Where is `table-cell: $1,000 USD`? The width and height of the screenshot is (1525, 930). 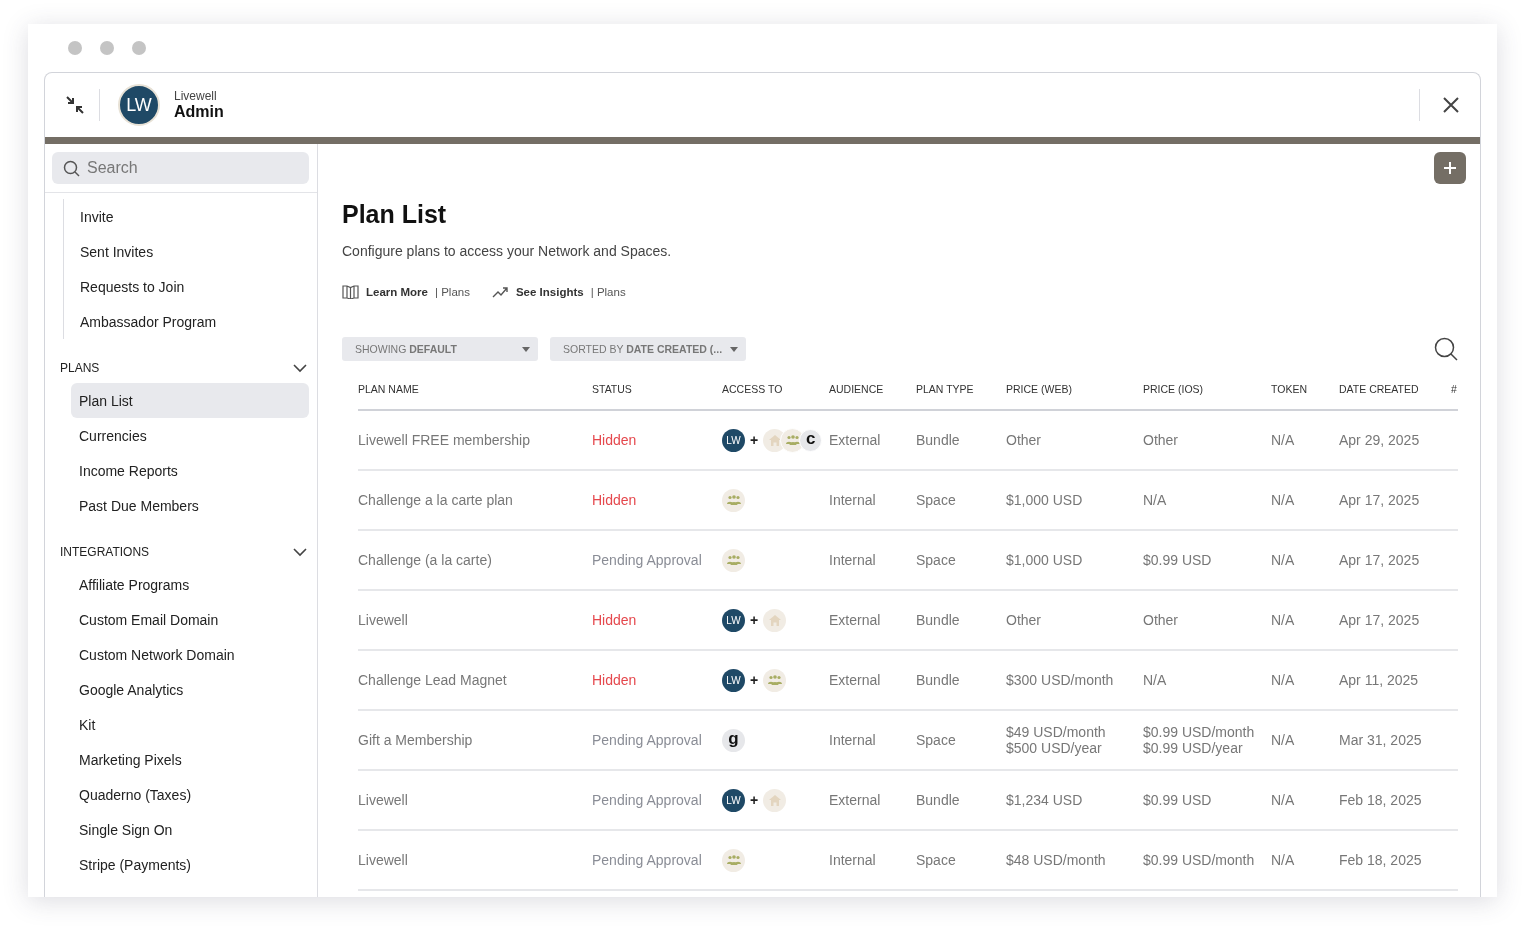
table-cell: $1,000 USD is located at coordinates (1044, 500).